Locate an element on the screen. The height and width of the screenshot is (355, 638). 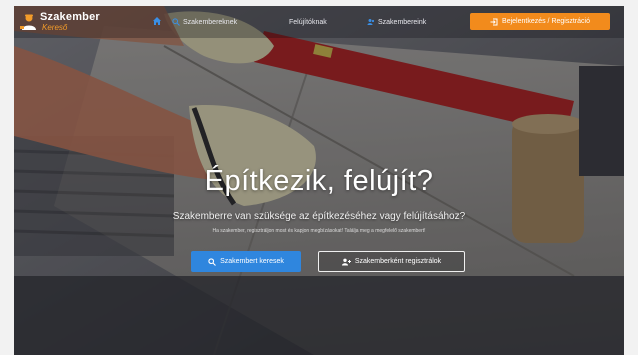
register-specialist-button: Szakemberként regisztrálok is located at coordinates (391, 261).